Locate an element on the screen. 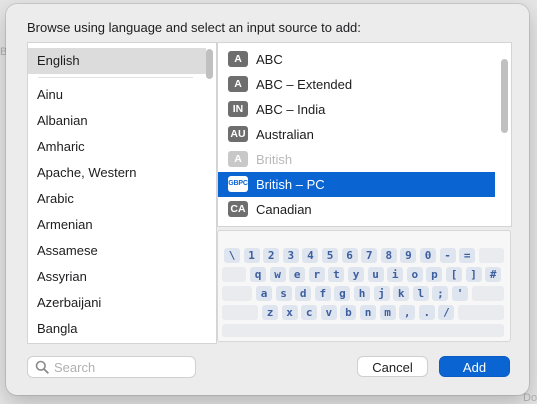 This screenshot has width=537, height=404. source-badge-icon: GBPC is located at coordinates (238, 184).